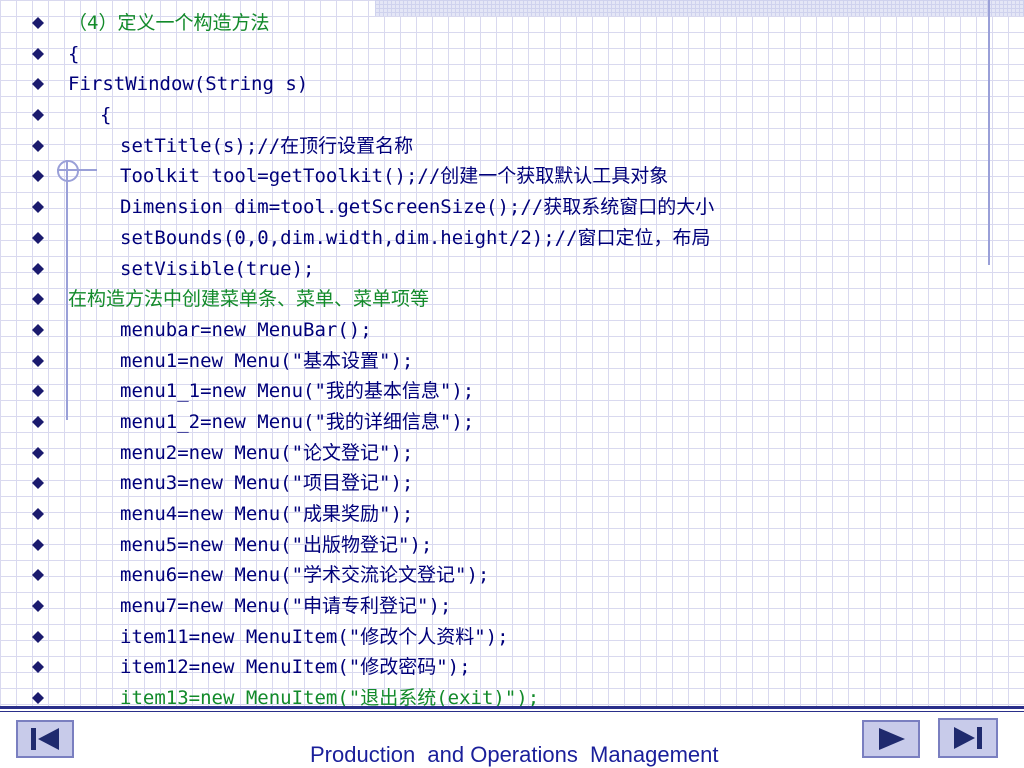 The width and height of the screenshot is (1024, 768). I want to click on code-line: menu3=new Menu("项目登记");, so click(512, 483).